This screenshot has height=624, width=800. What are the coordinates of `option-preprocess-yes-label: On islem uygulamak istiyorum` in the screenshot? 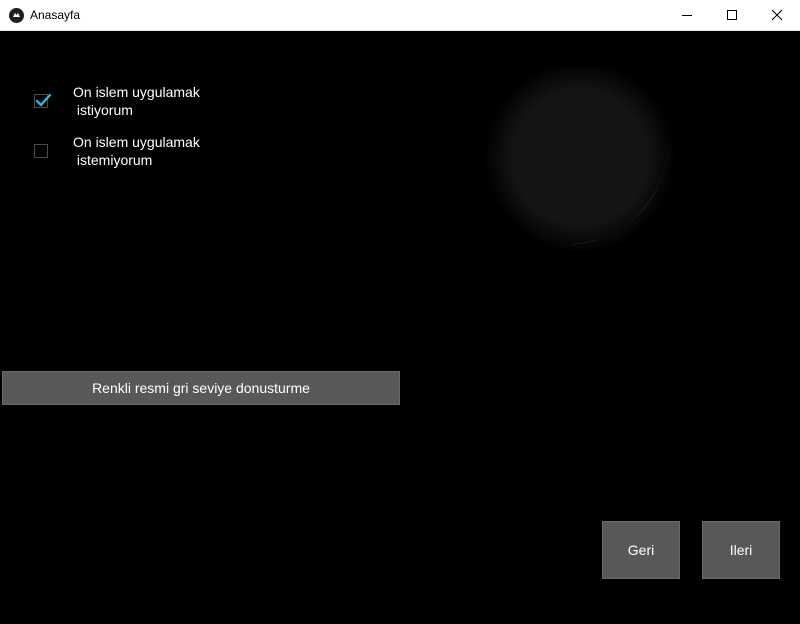 It's located at (136, 101).